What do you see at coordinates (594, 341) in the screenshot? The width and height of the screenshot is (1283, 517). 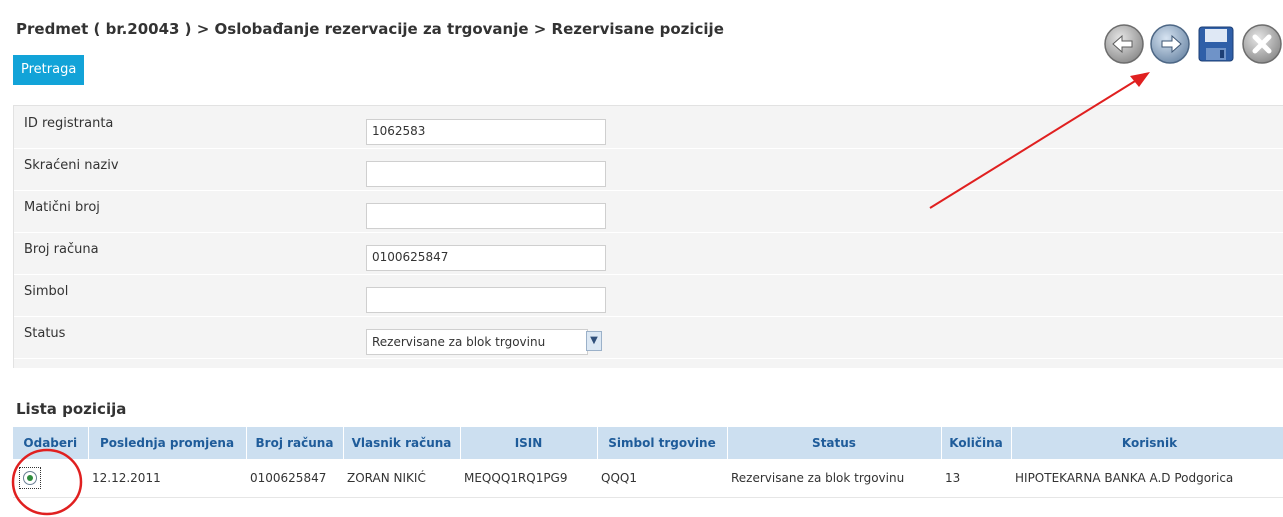 I see `chevron-down-icon: ▼` at bounding box center [594, 341].